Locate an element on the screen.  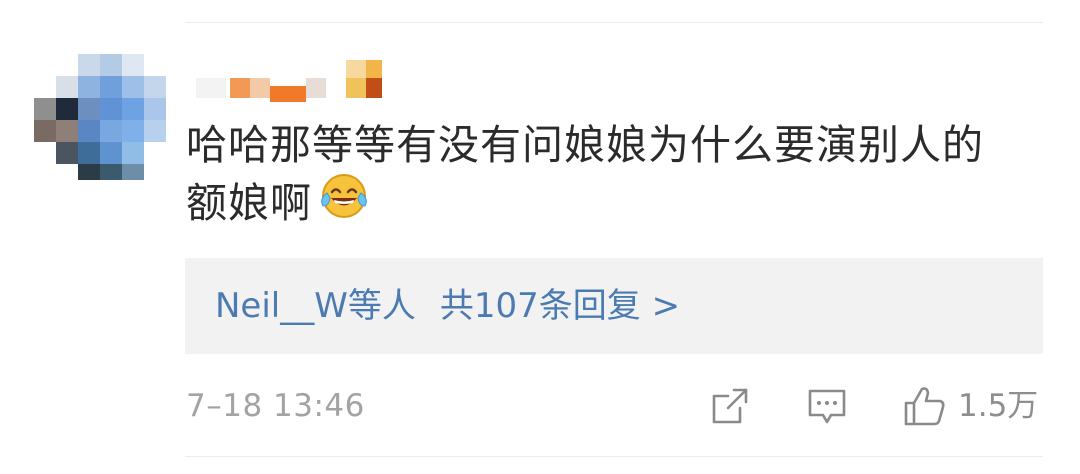
comment-icon is located at coordinates (827, 407).